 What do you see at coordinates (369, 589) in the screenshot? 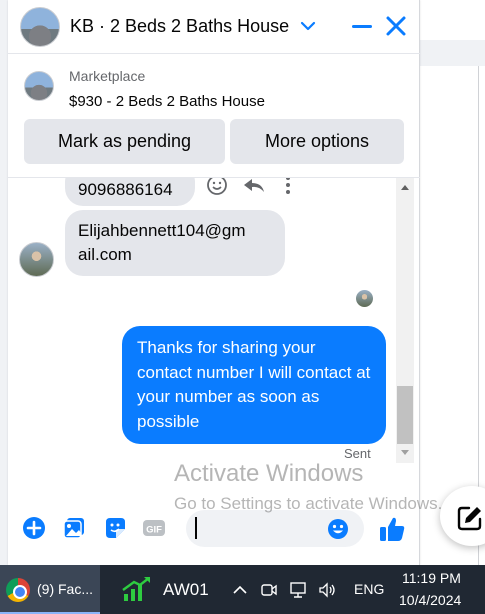
I see `taskbar-language: ENG` at bounding box center [369, 589].